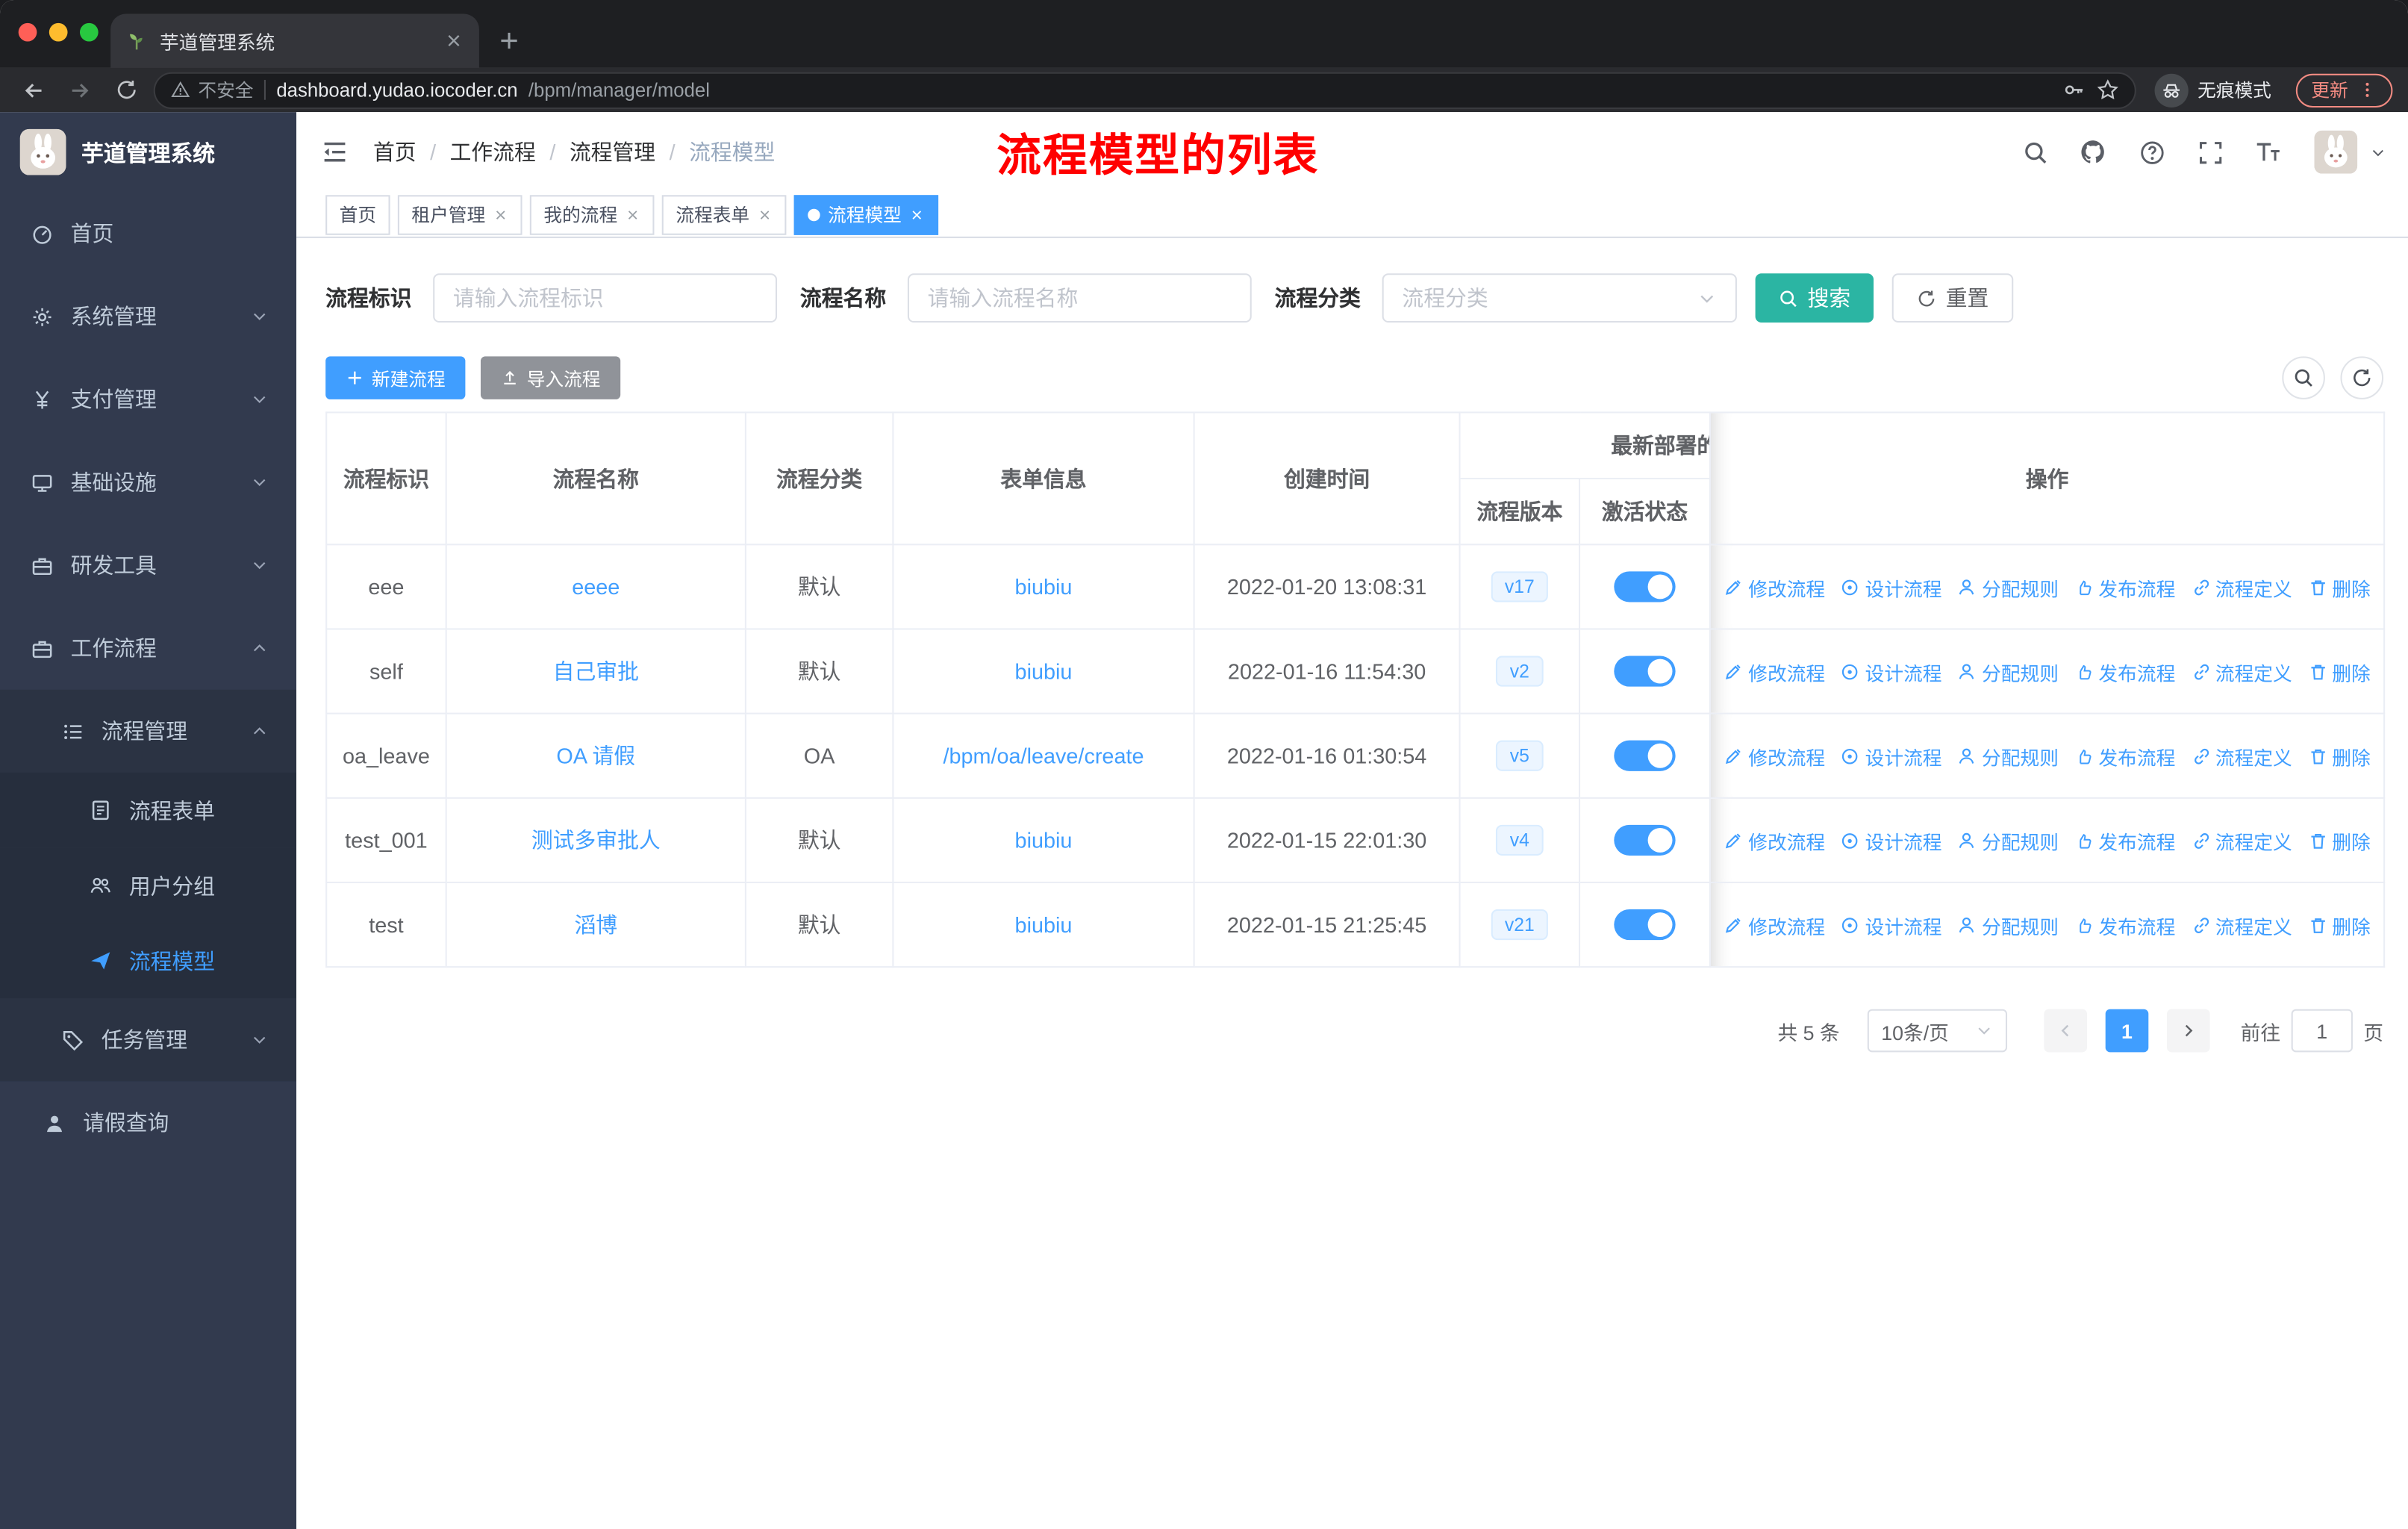 This screenshot has height=1529, width=2408. I want to click on maximize-window-button, so click(89, 32).